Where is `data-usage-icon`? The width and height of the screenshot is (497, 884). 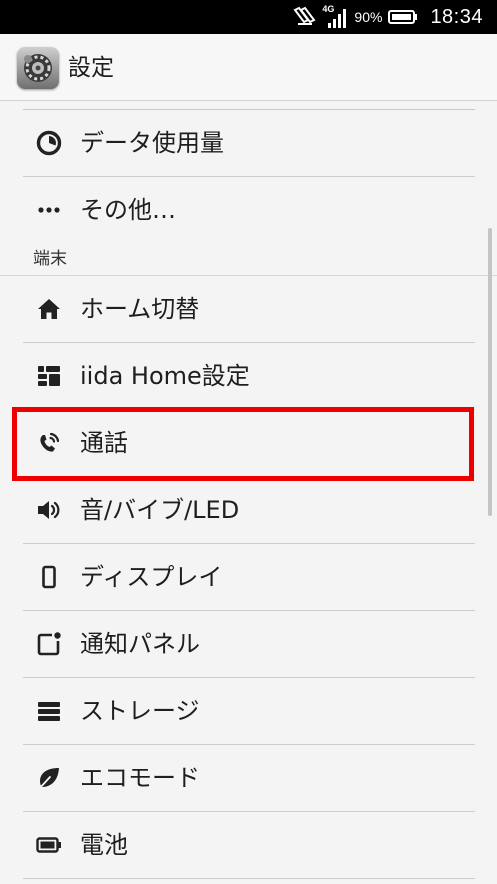 data-usage-icon is located at coordinates (49, 143).